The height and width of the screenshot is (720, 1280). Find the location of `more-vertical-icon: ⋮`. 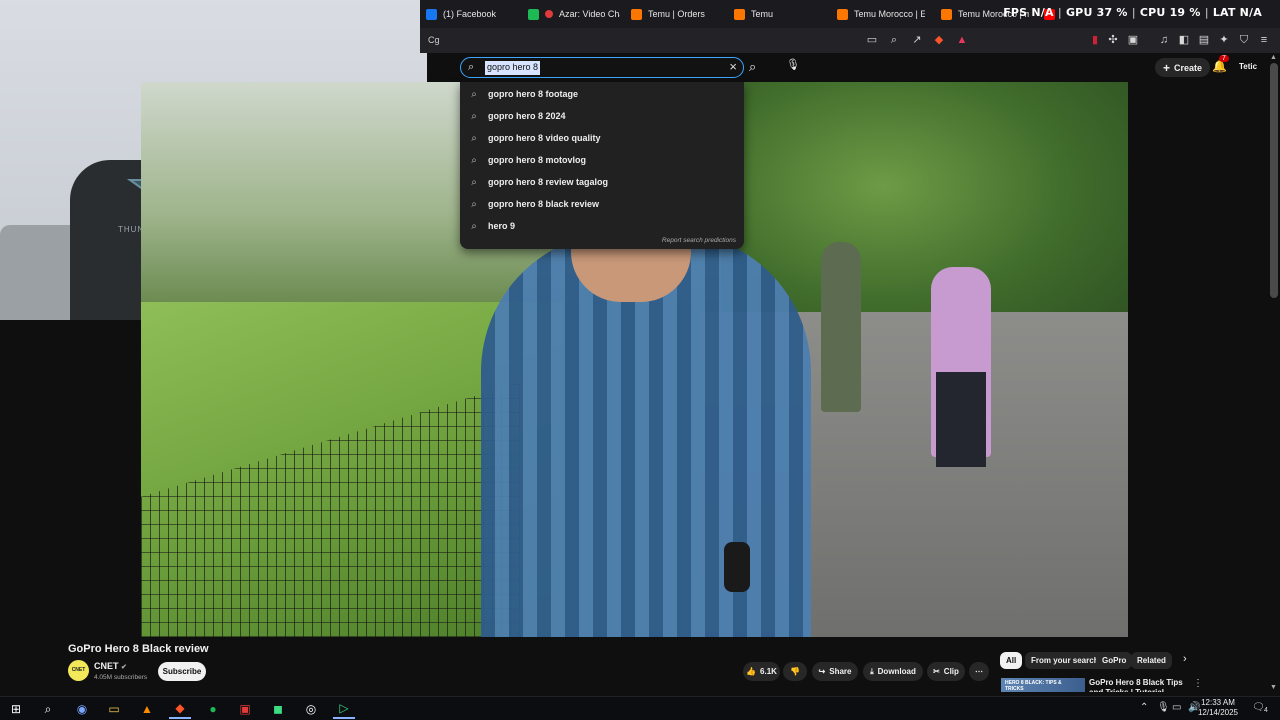

more-vertical-icon: ⋮ is located at coordinates (1198, 683).